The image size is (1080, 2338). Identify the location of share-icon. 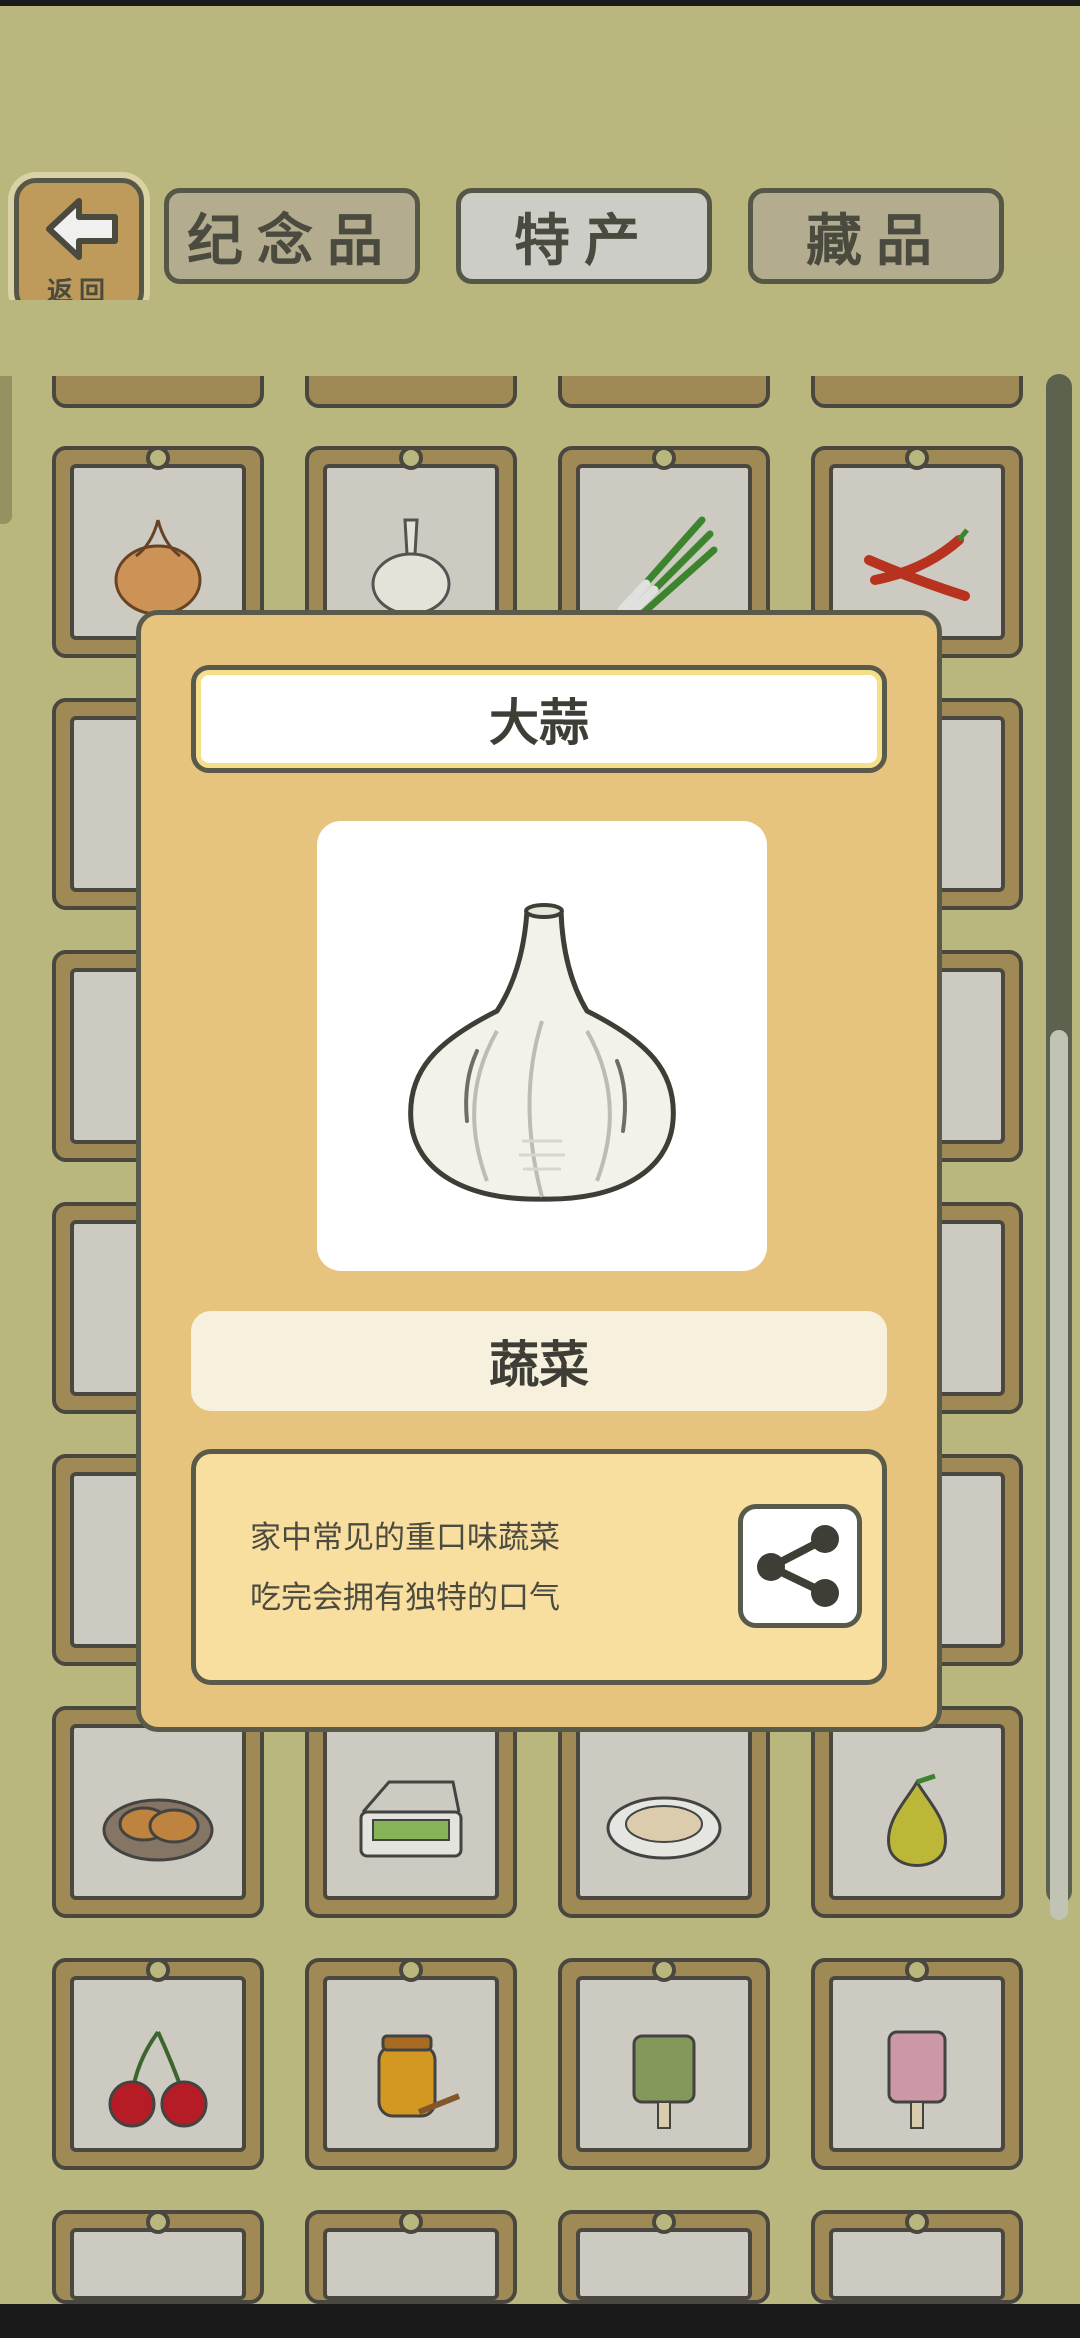
(798, 1566).